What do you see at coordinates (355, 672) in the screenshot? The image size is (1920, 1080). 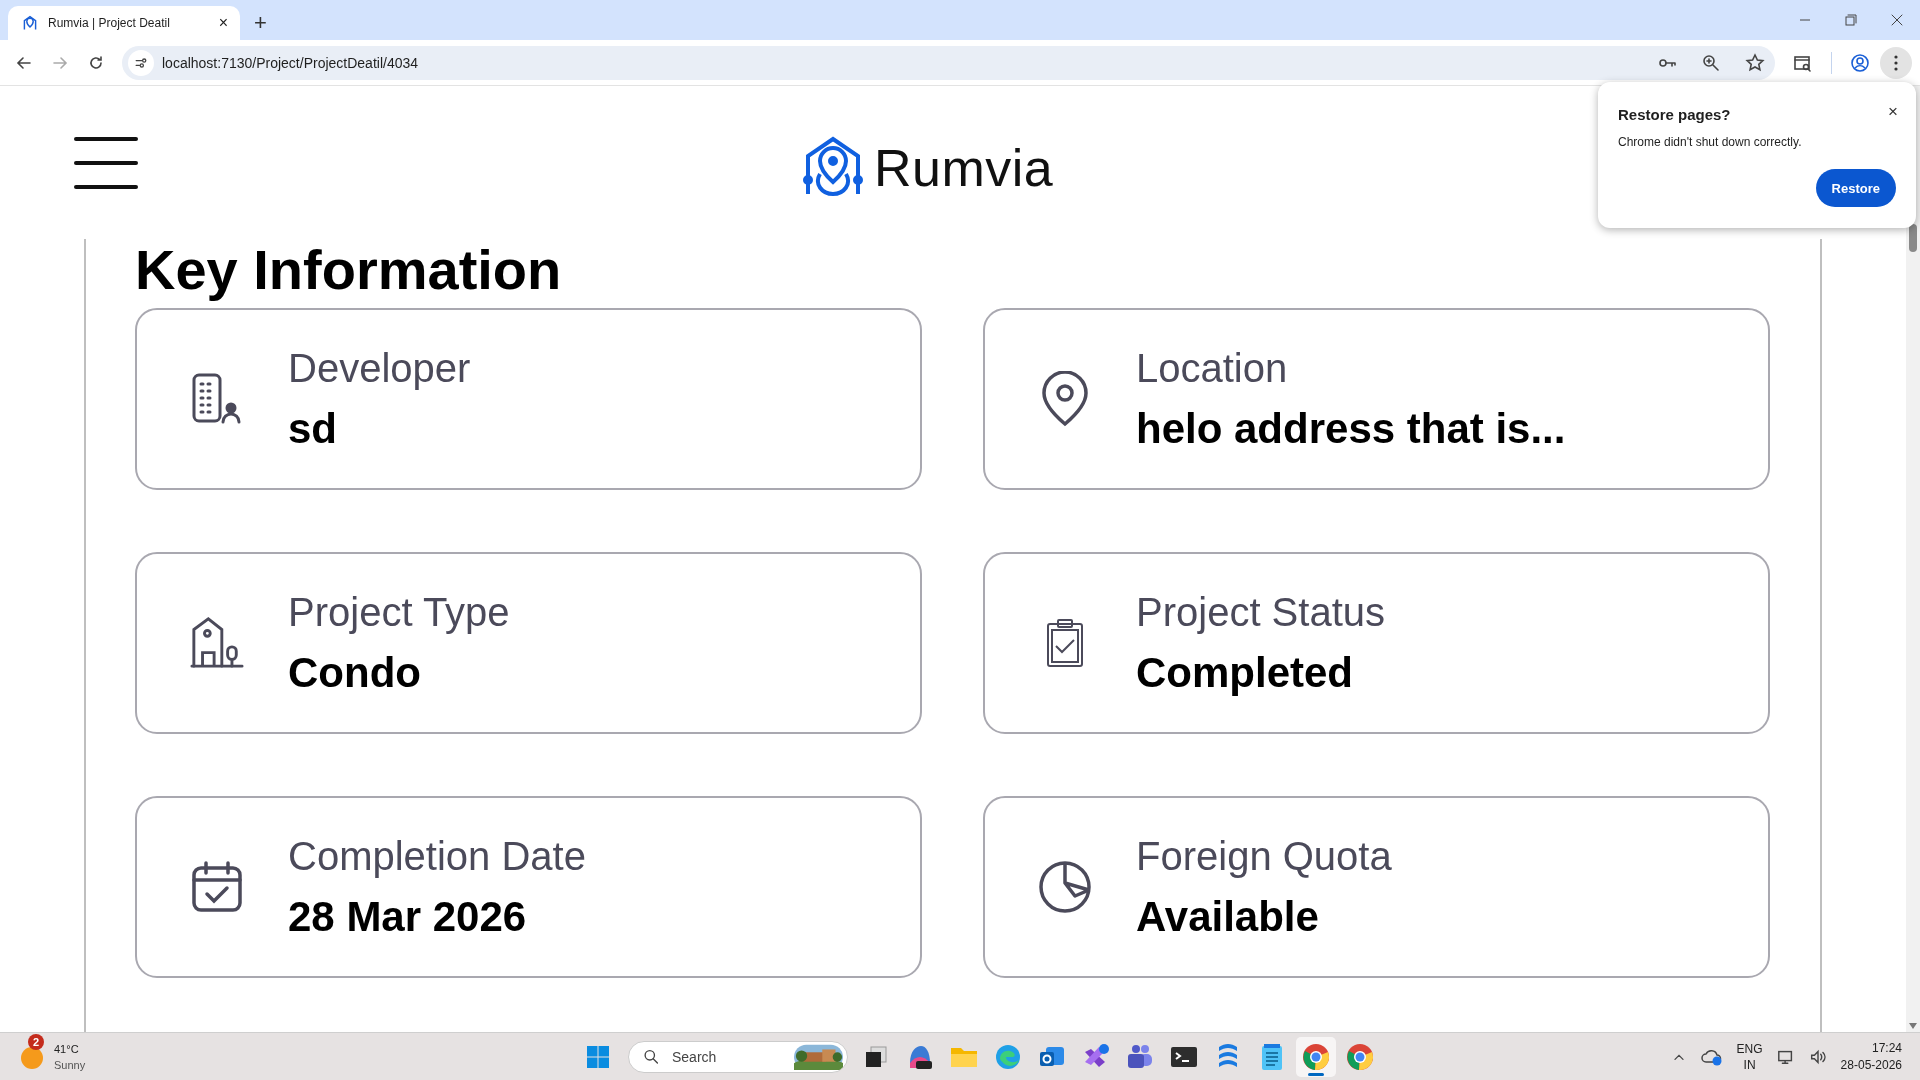 I see `card-value: Condo` at bounding box center [355, 672].